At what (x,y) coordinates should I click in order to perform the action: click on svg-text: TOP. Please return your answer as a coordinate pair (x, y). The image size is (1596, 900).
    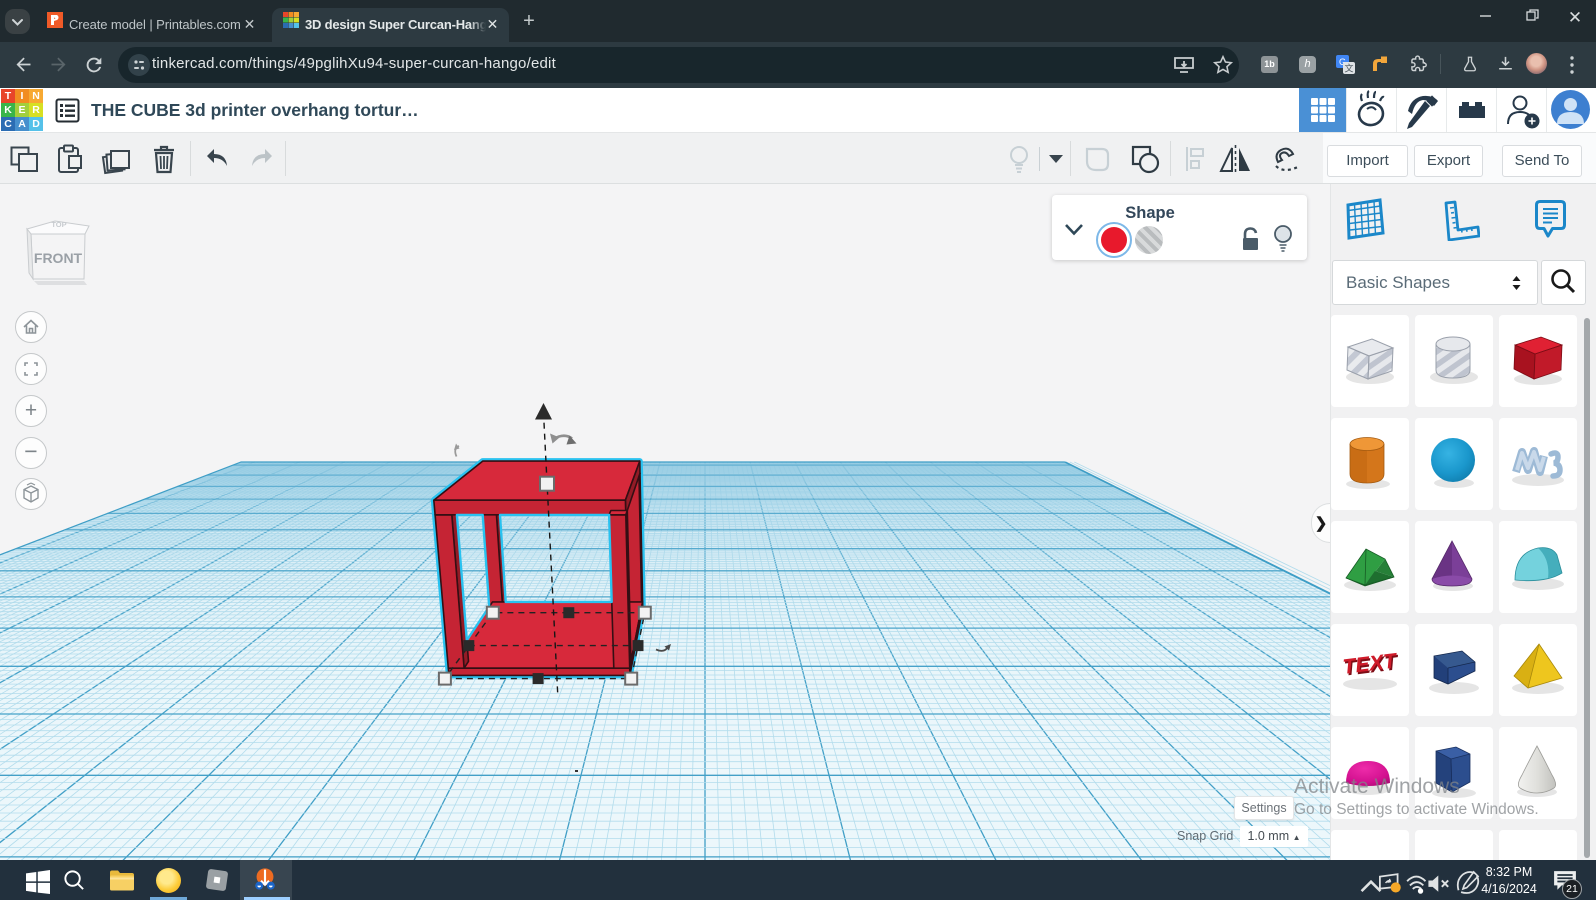
    Looking at the image, I should click on (58, 224).